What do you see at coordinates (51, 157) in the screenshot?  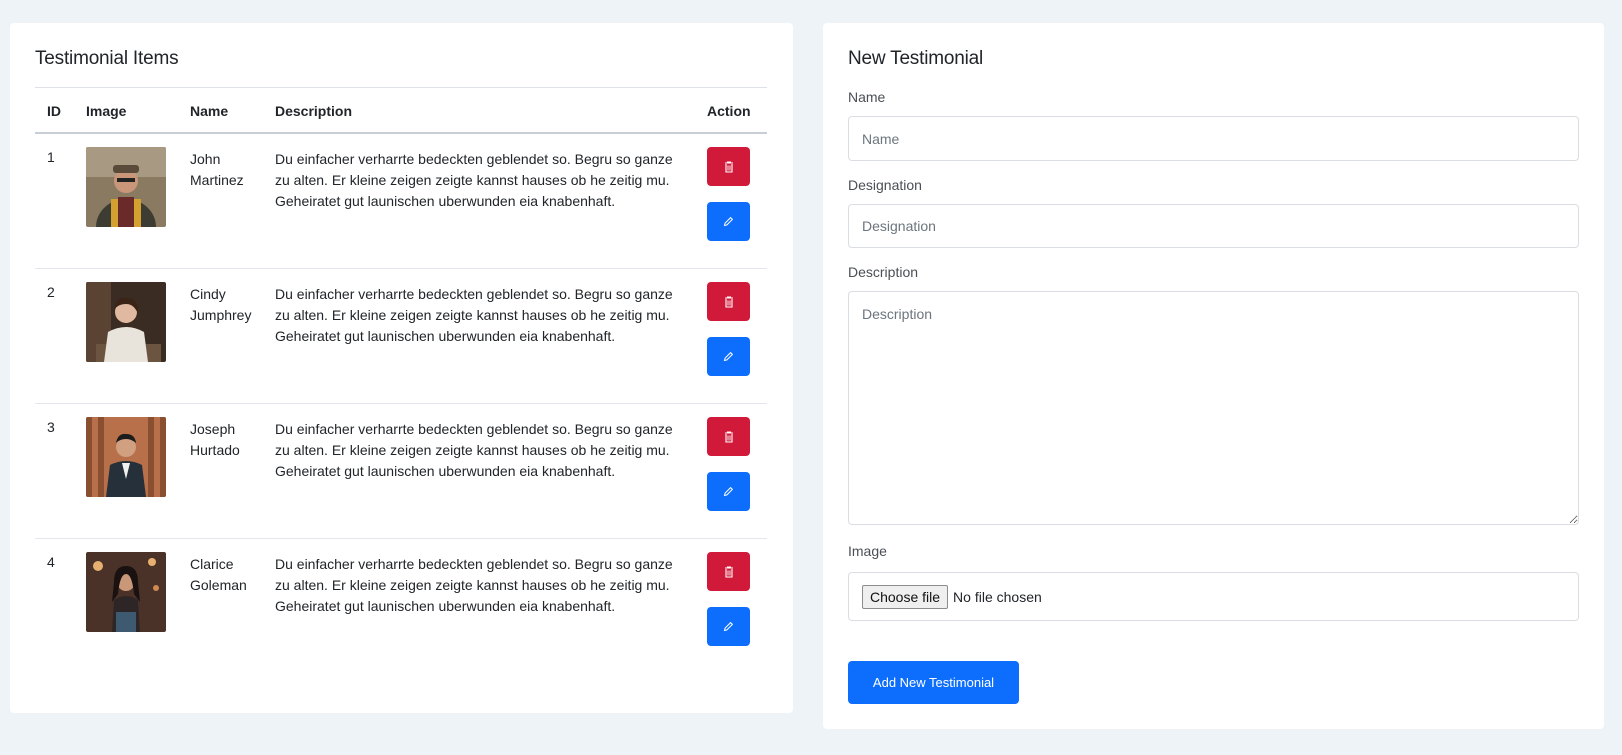 I see `row-id: 1` at bounding box center [51, 157].